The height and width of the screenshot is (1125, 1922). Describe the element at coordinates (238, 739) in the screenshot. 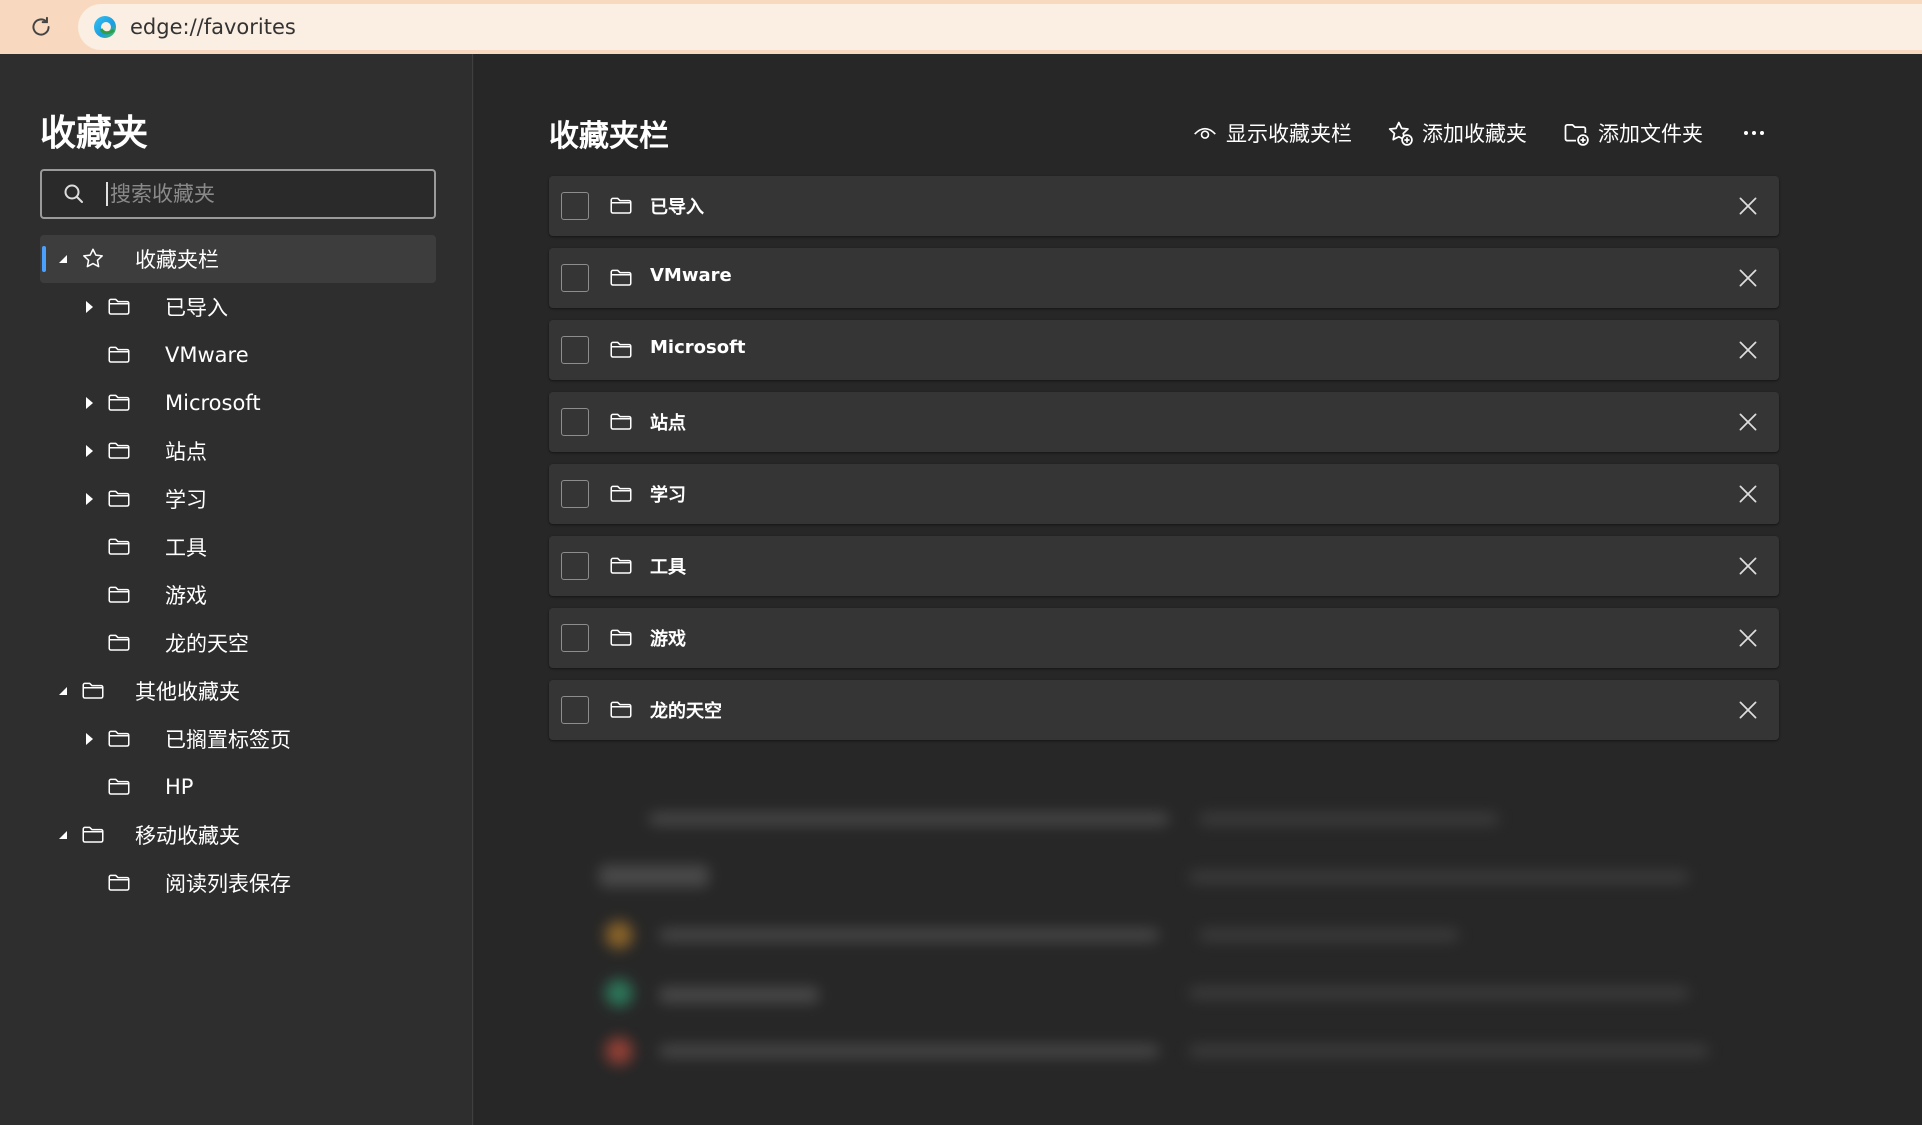

I see `tree-item: 已搁置标签页` at that location.